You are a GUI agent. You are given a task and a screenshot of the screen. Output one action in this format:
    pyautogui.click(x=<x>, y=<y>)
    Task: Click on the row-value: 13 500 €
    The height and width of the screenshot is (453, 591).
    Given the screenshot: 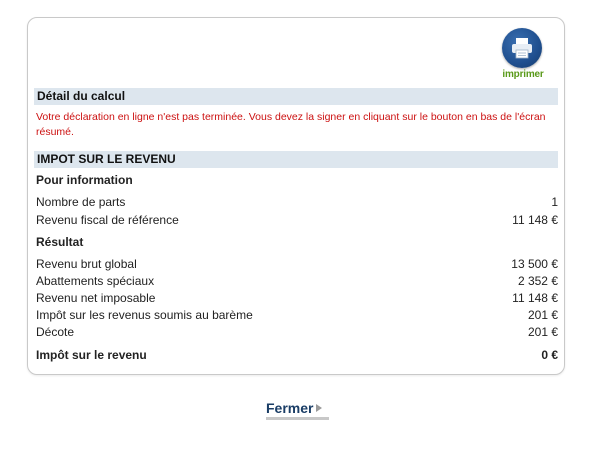 What is the action you would take?
    pyautogui.click(x=534, y=264)
    